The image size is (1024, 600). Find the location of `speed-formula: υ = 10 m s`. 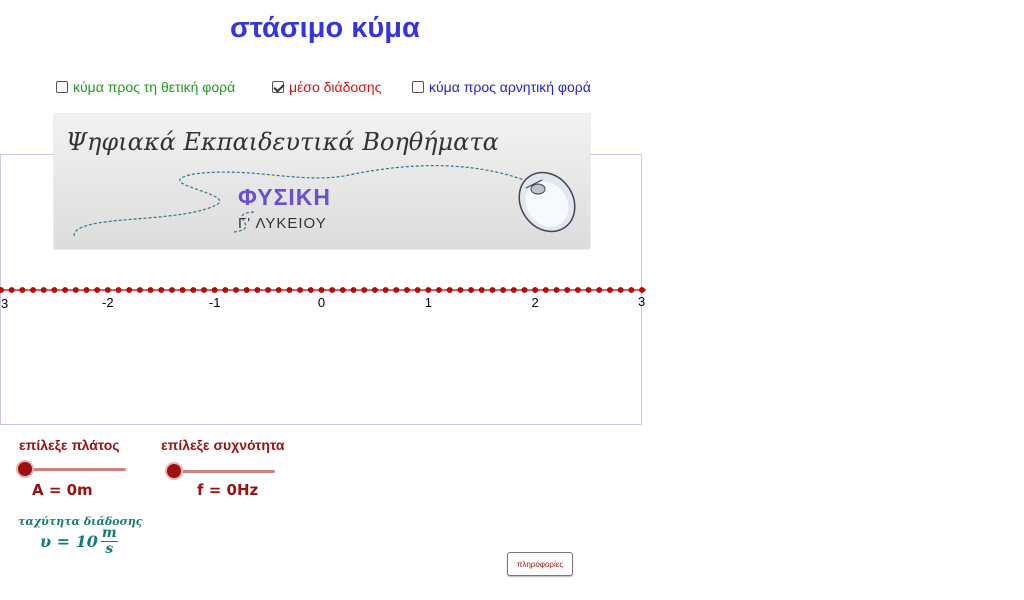

speed-formula: υ = 10 m s is located at coordinates (79, 541).